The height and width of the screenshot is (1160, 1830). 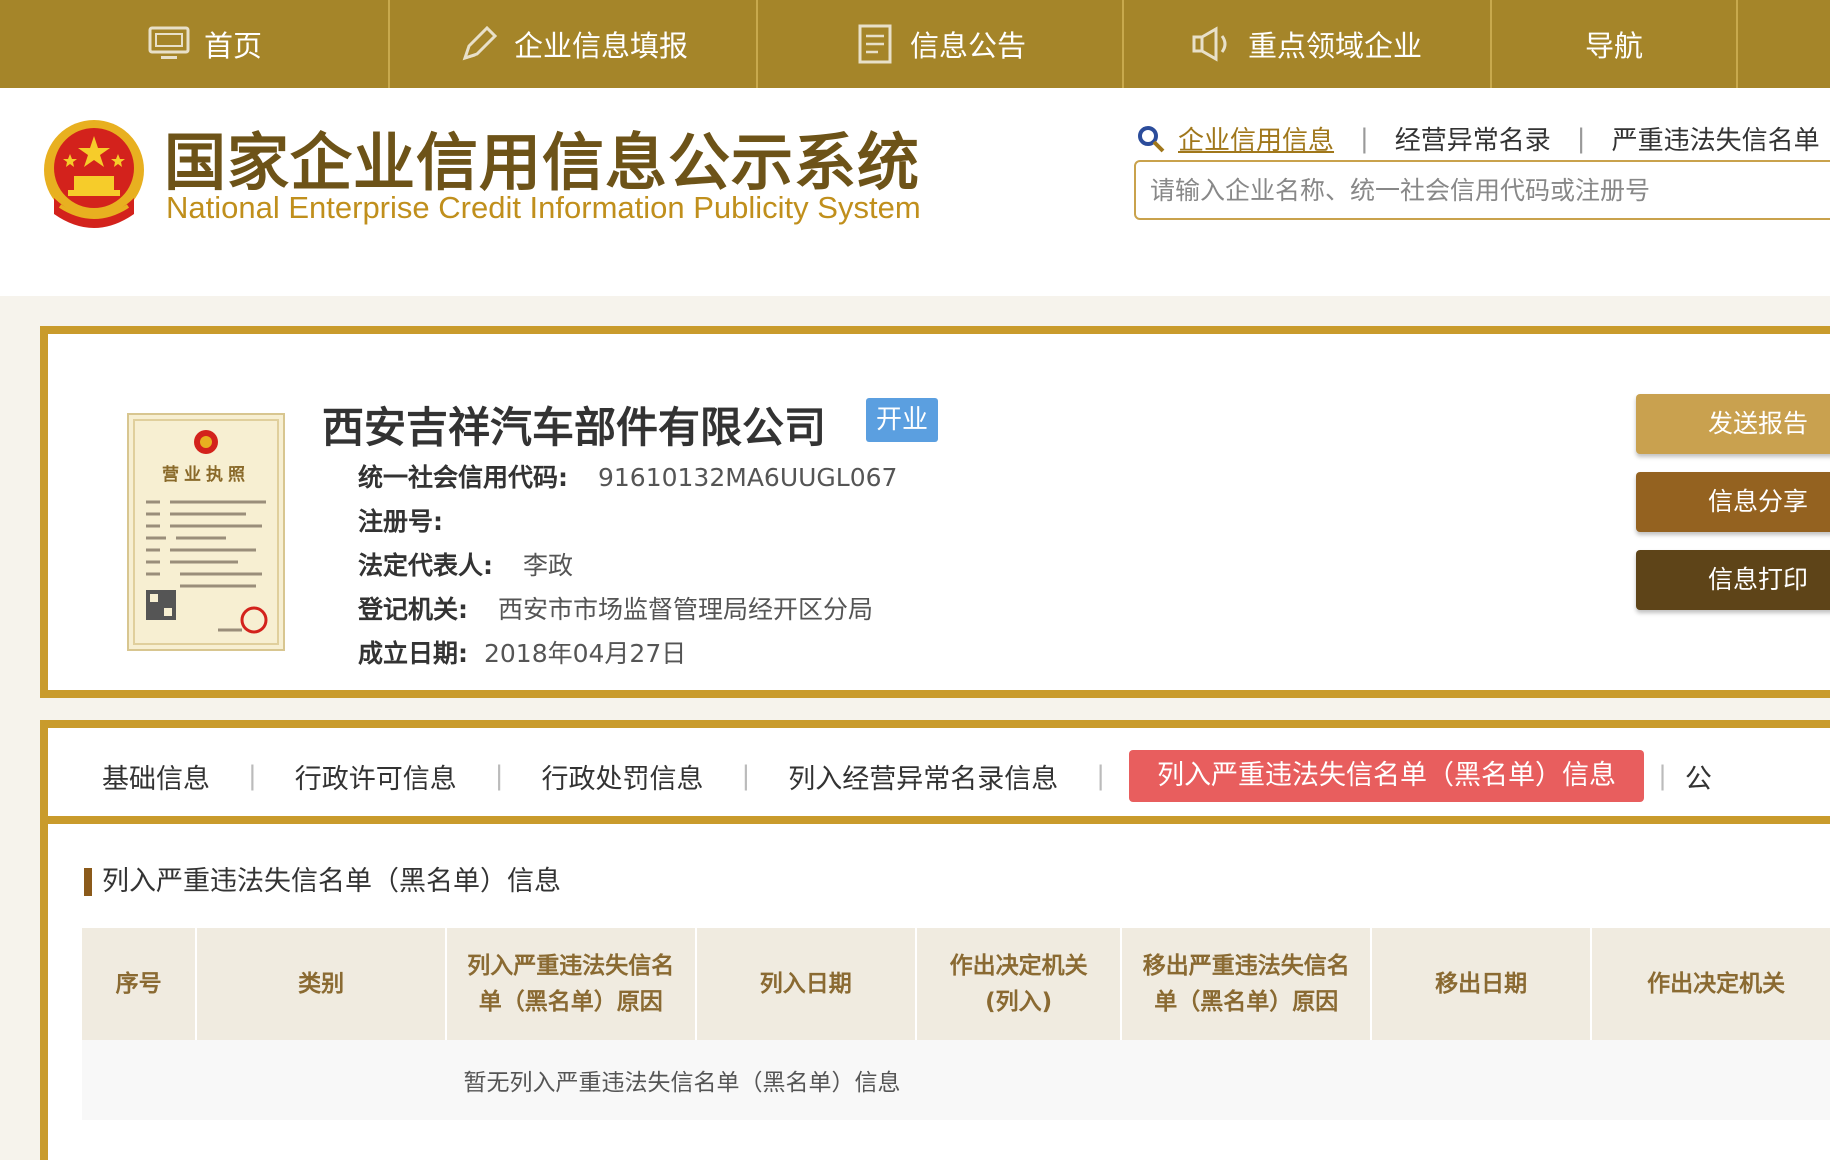 What do you see at coordinates (1733, 424) in the screenshot?
I see `send-report-button: 发送报告` at bounding box center [1733, 424].